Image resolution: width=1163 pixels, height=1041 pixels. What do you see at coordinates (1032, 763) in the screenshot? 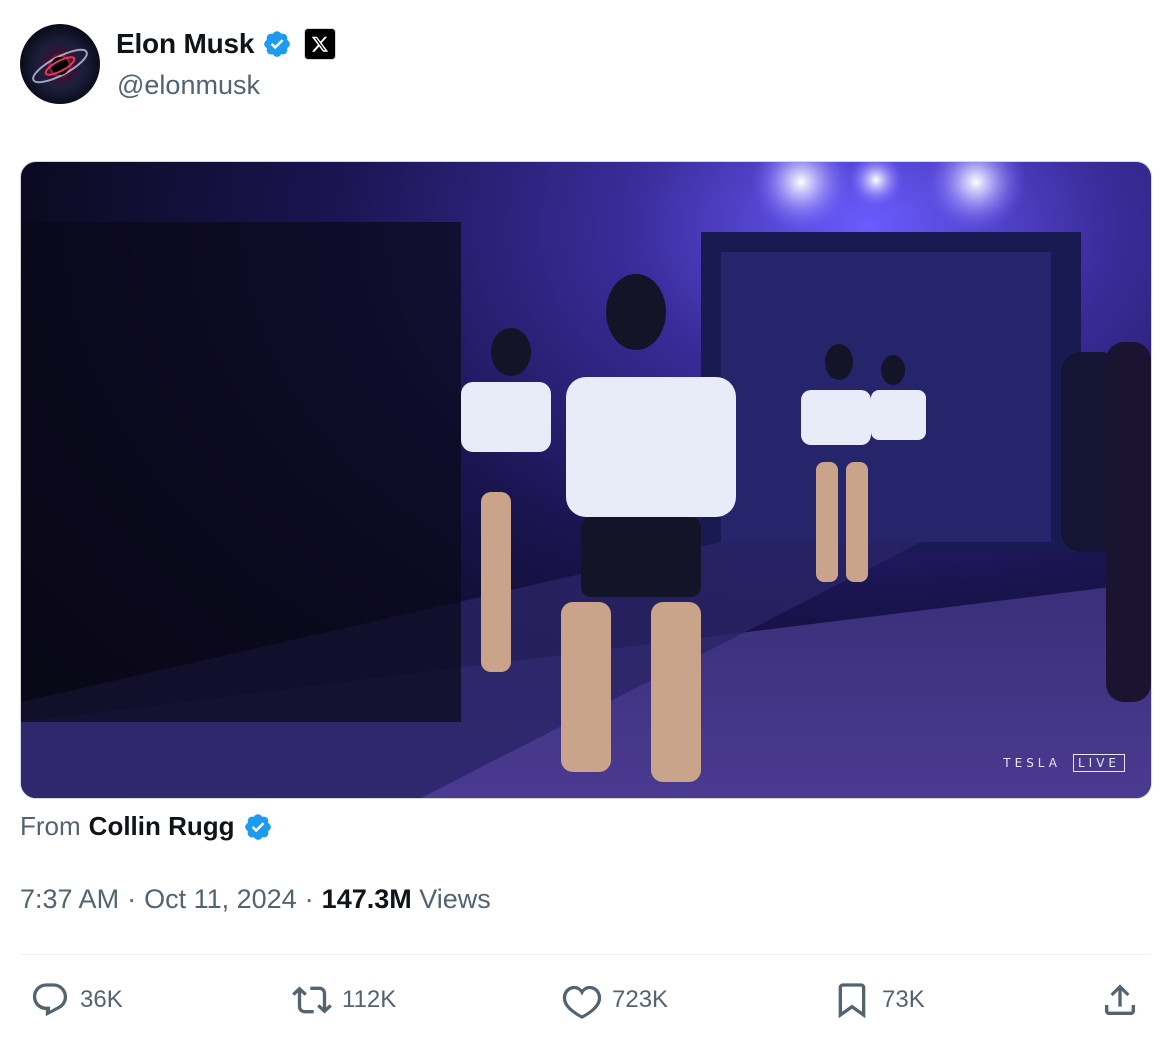
I see `watermark-brand: TESLA` at bounding box center [1032, 763].